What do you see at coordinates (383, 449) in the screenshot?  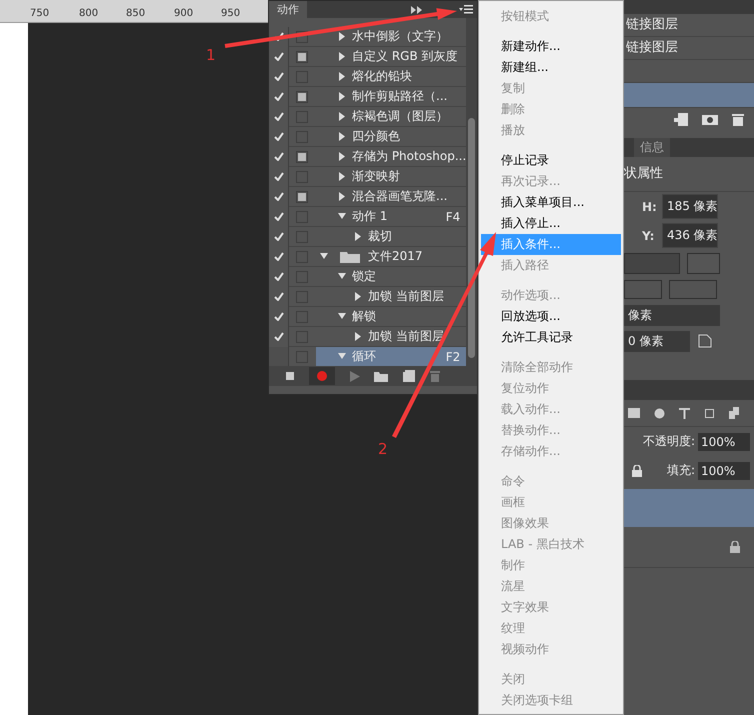 I see `annotation-label: 2` at bounding box center [383, 449].